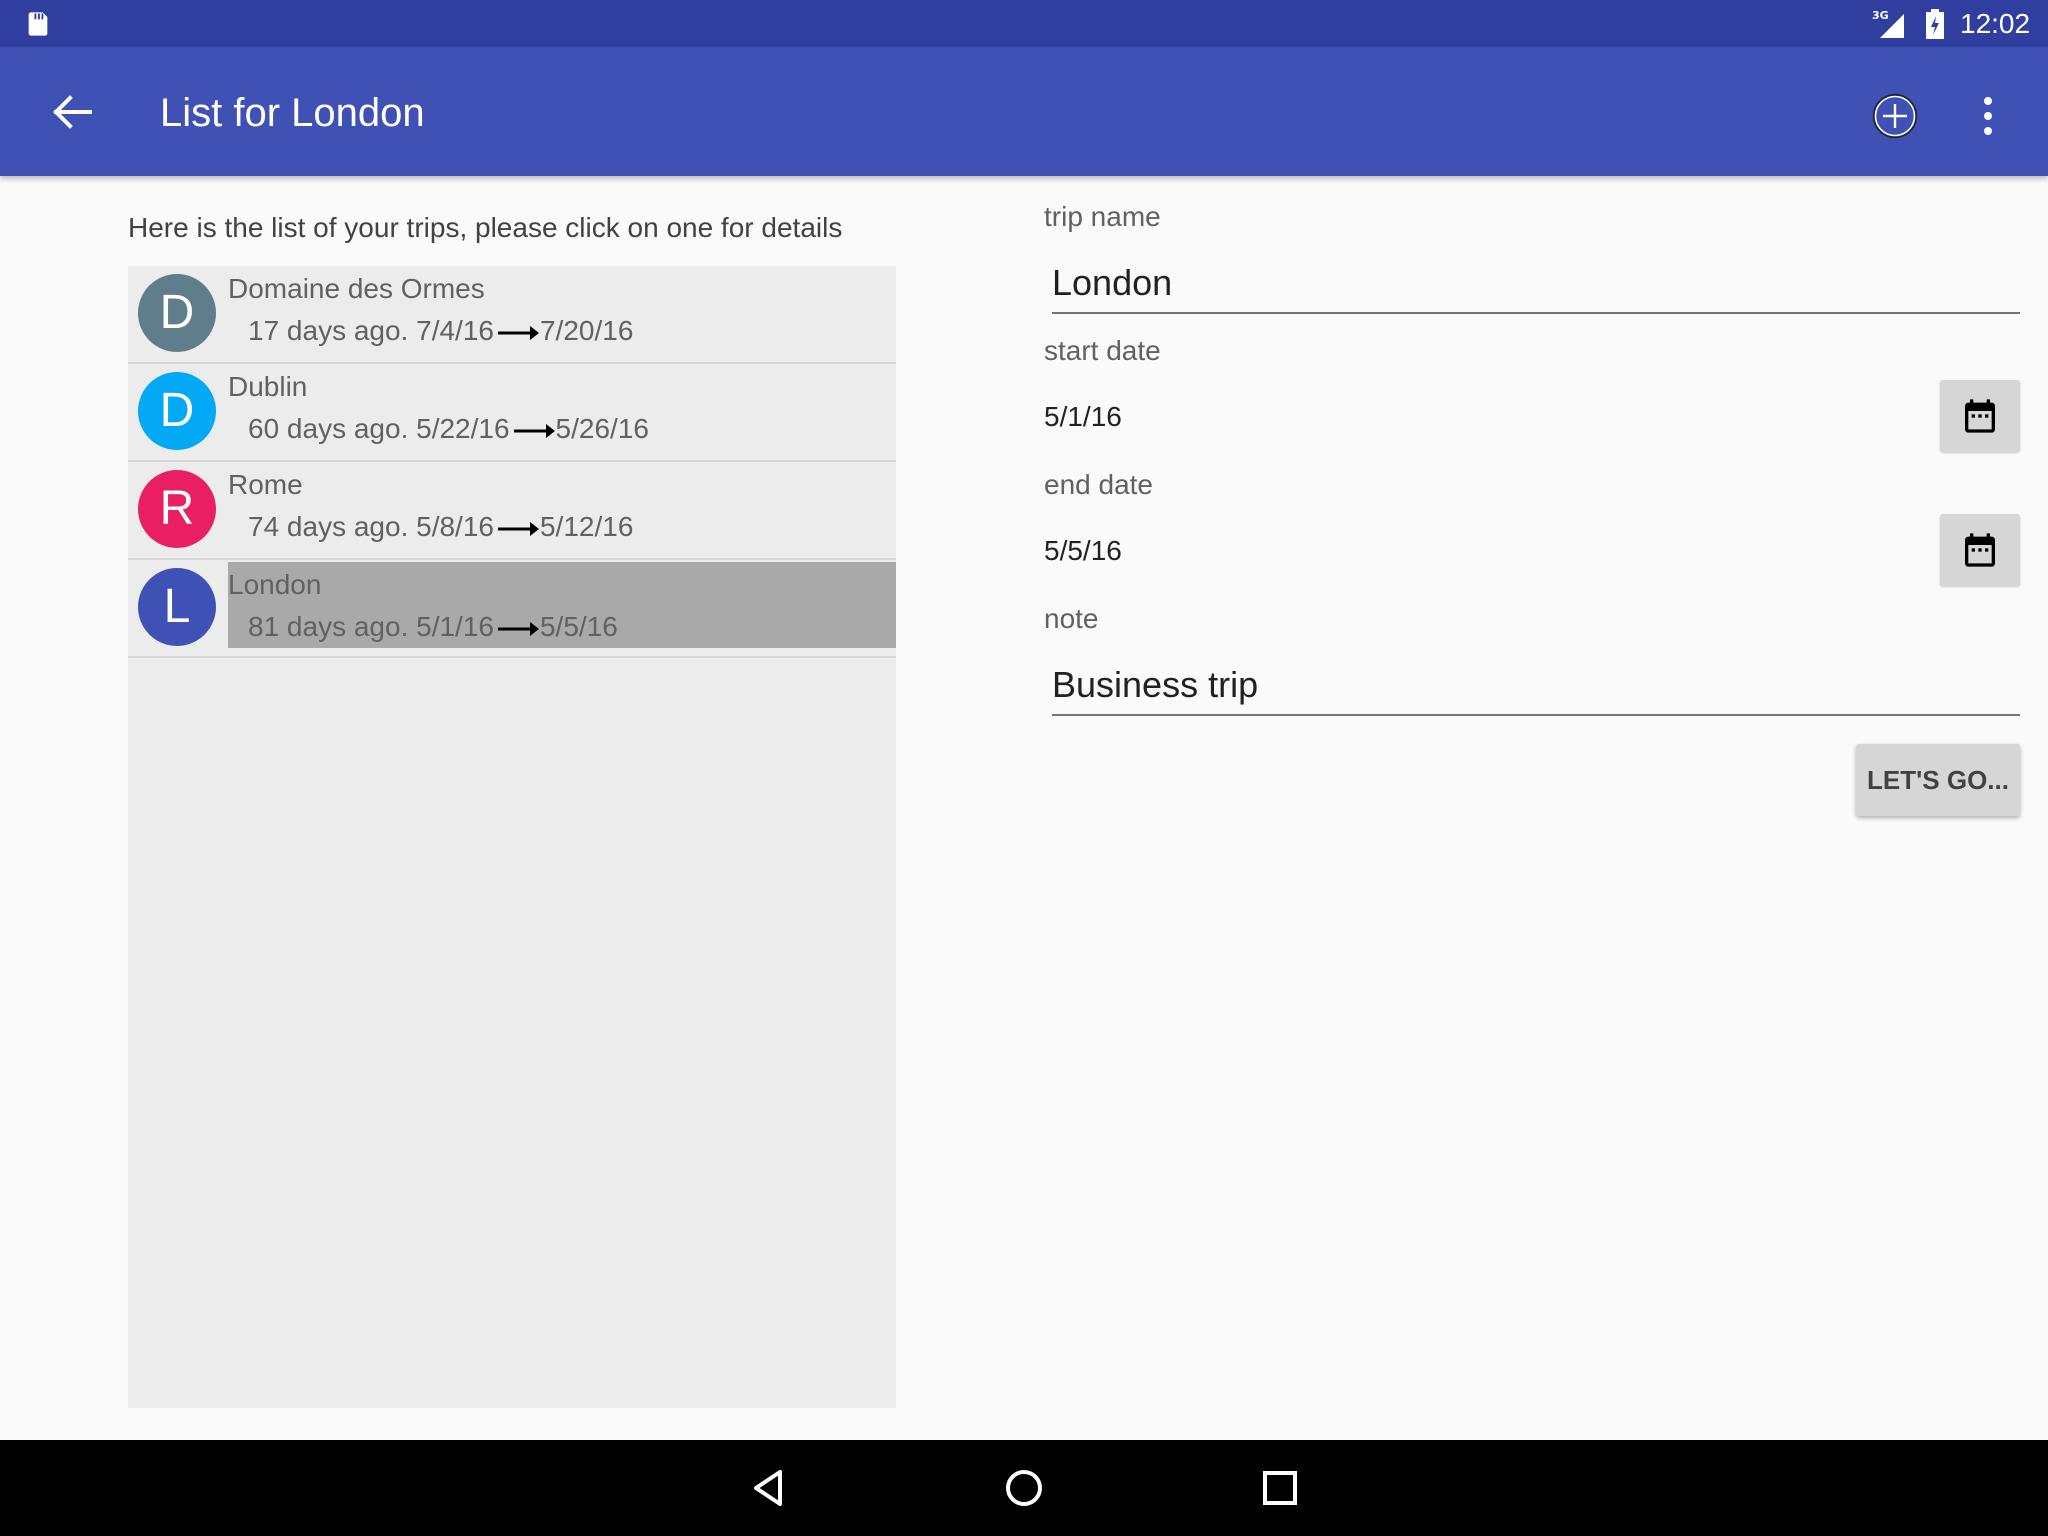  I want to click on trip-end-date: 5/5/16, so click(578, 626).